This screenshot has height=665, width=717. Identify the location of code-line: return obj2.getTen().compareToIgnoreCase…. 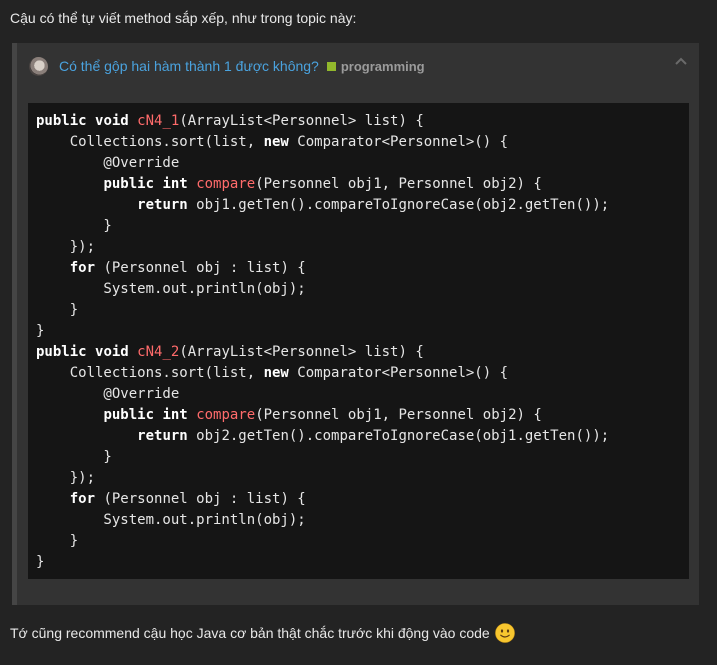
(362, 436).